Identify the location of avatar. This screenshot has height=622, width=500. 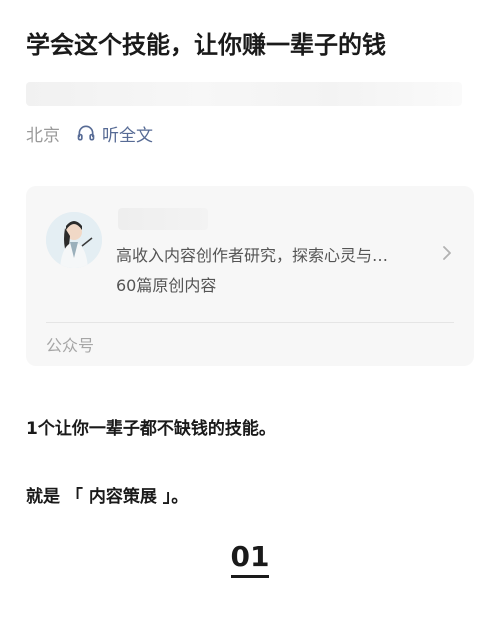
(74, 240).